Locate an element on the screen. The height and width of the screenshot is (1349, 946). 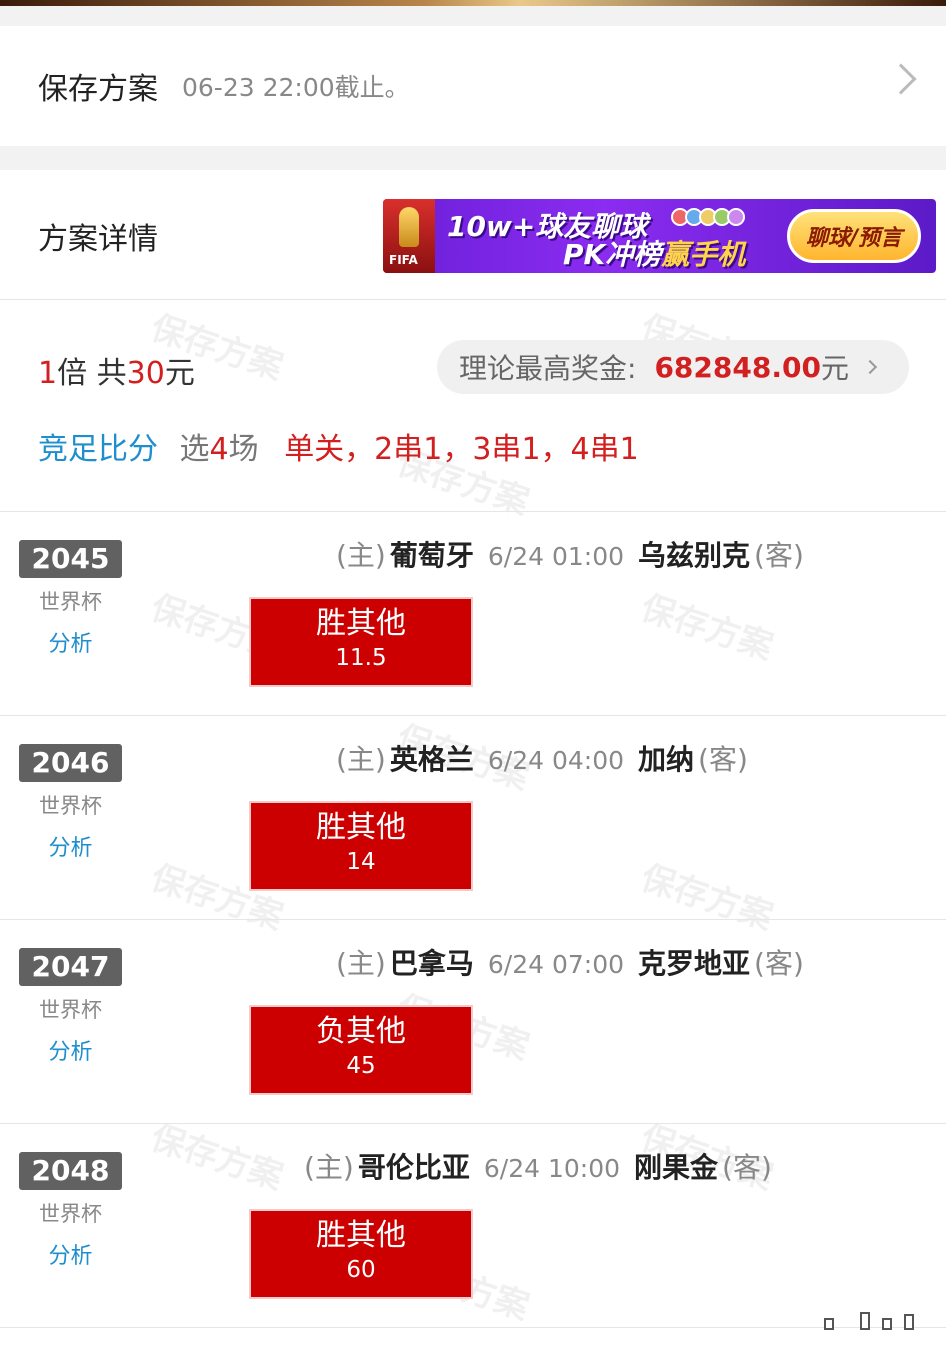
away-team: 刚果金 is located at coordinates (676, 1167).